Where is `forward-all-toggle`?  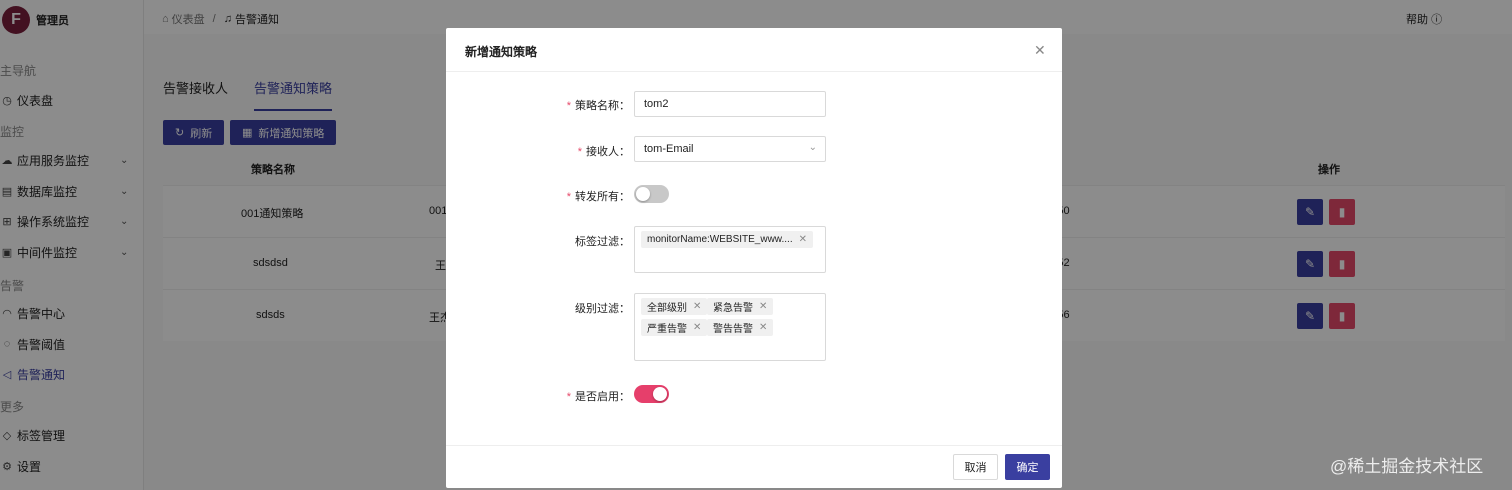 forward-all-toggle is located at coordinates (651, 194).